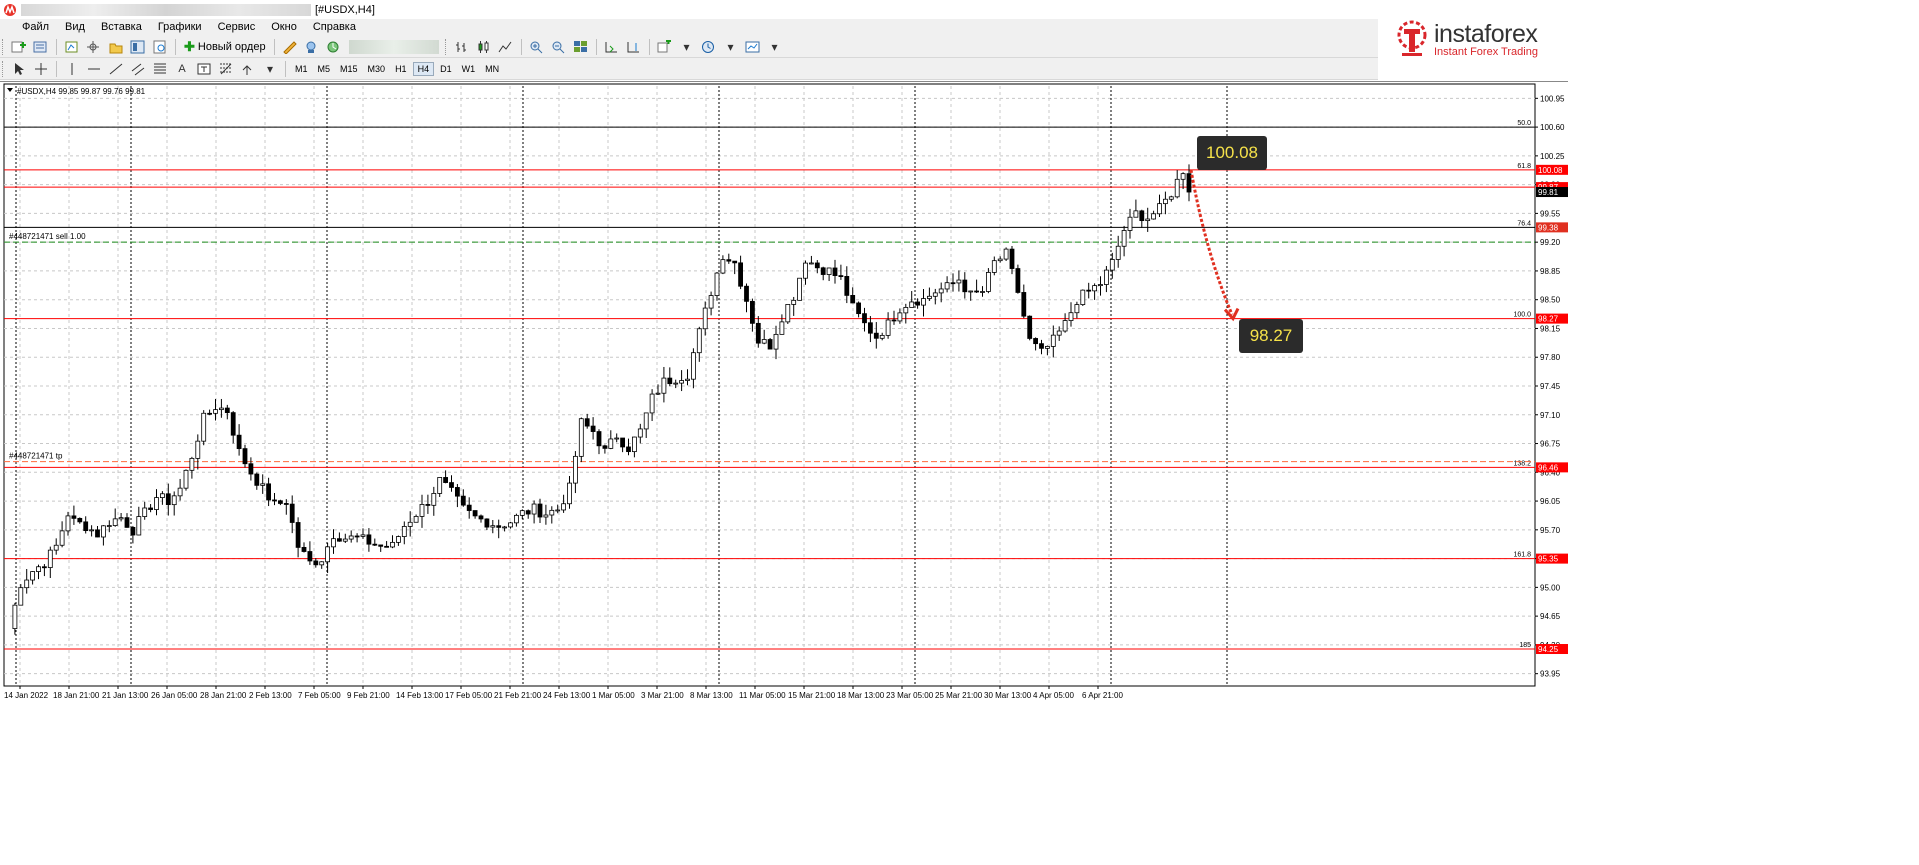 This screenshot has height=865, width=1919. I want to click on strategy-tester-icon, so click(160, 47).